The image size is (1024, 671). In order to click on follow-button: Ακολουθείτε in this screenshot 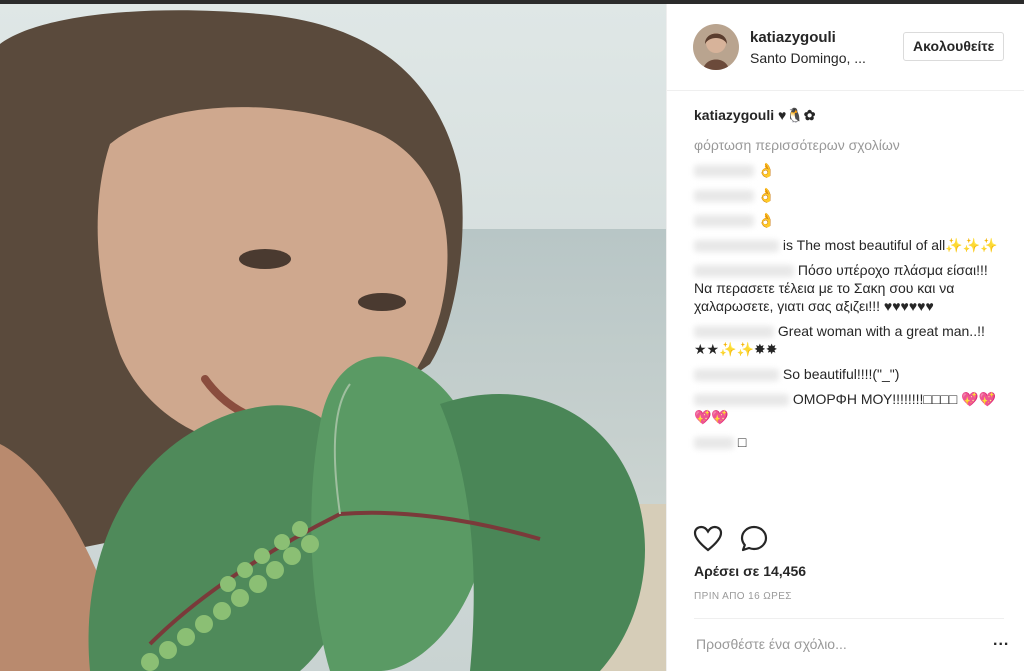, I will do `click(954, 46)`.